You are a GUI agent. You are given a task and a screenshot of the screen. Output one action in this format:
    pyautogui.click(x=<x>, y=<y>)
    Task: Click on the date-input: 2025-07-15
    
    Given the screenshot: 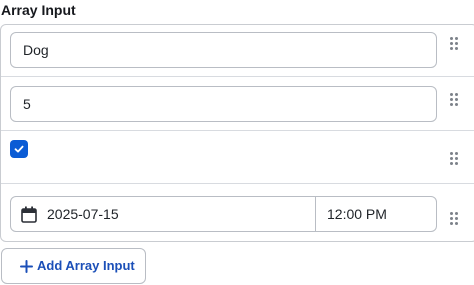 What is the action you would take?
    pyautogui.click(x=163, y=214)
    